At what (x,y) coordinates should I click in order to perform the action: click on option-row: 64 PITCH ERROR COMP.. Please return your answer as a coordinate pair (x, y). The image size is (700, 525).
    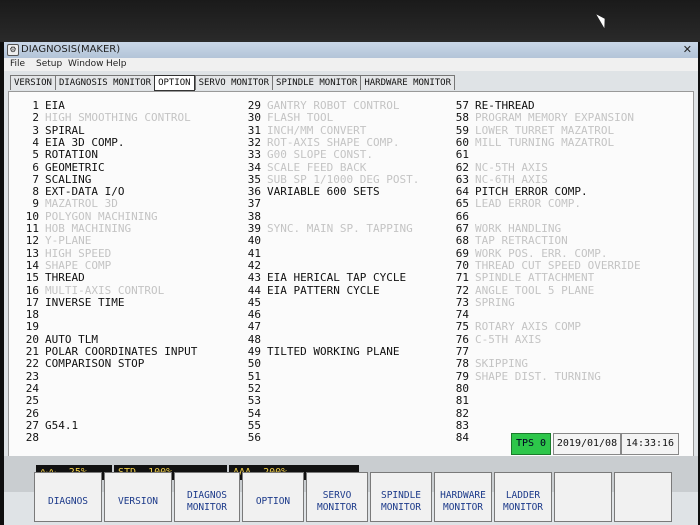
    Looking at the image, I should click on (518, 192).